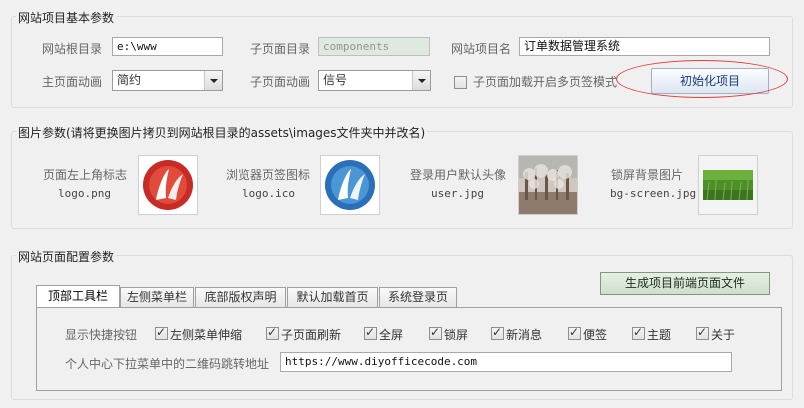 The width and height of the screenshot is (804, 408). What do you see at coordinates (85, 175) in the screenshot?
I see `image-item-label: 页面左上角标志` at bounding box center [85, 175].